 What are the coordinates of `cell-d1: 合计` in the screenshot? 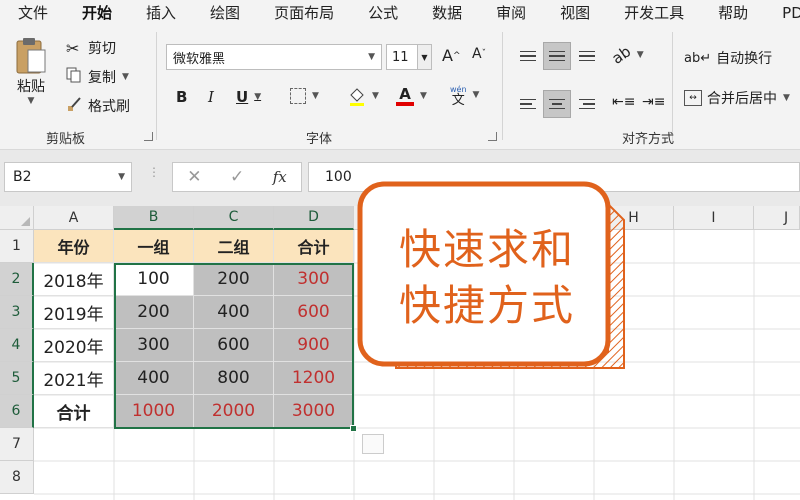 It's located at (314, 246).